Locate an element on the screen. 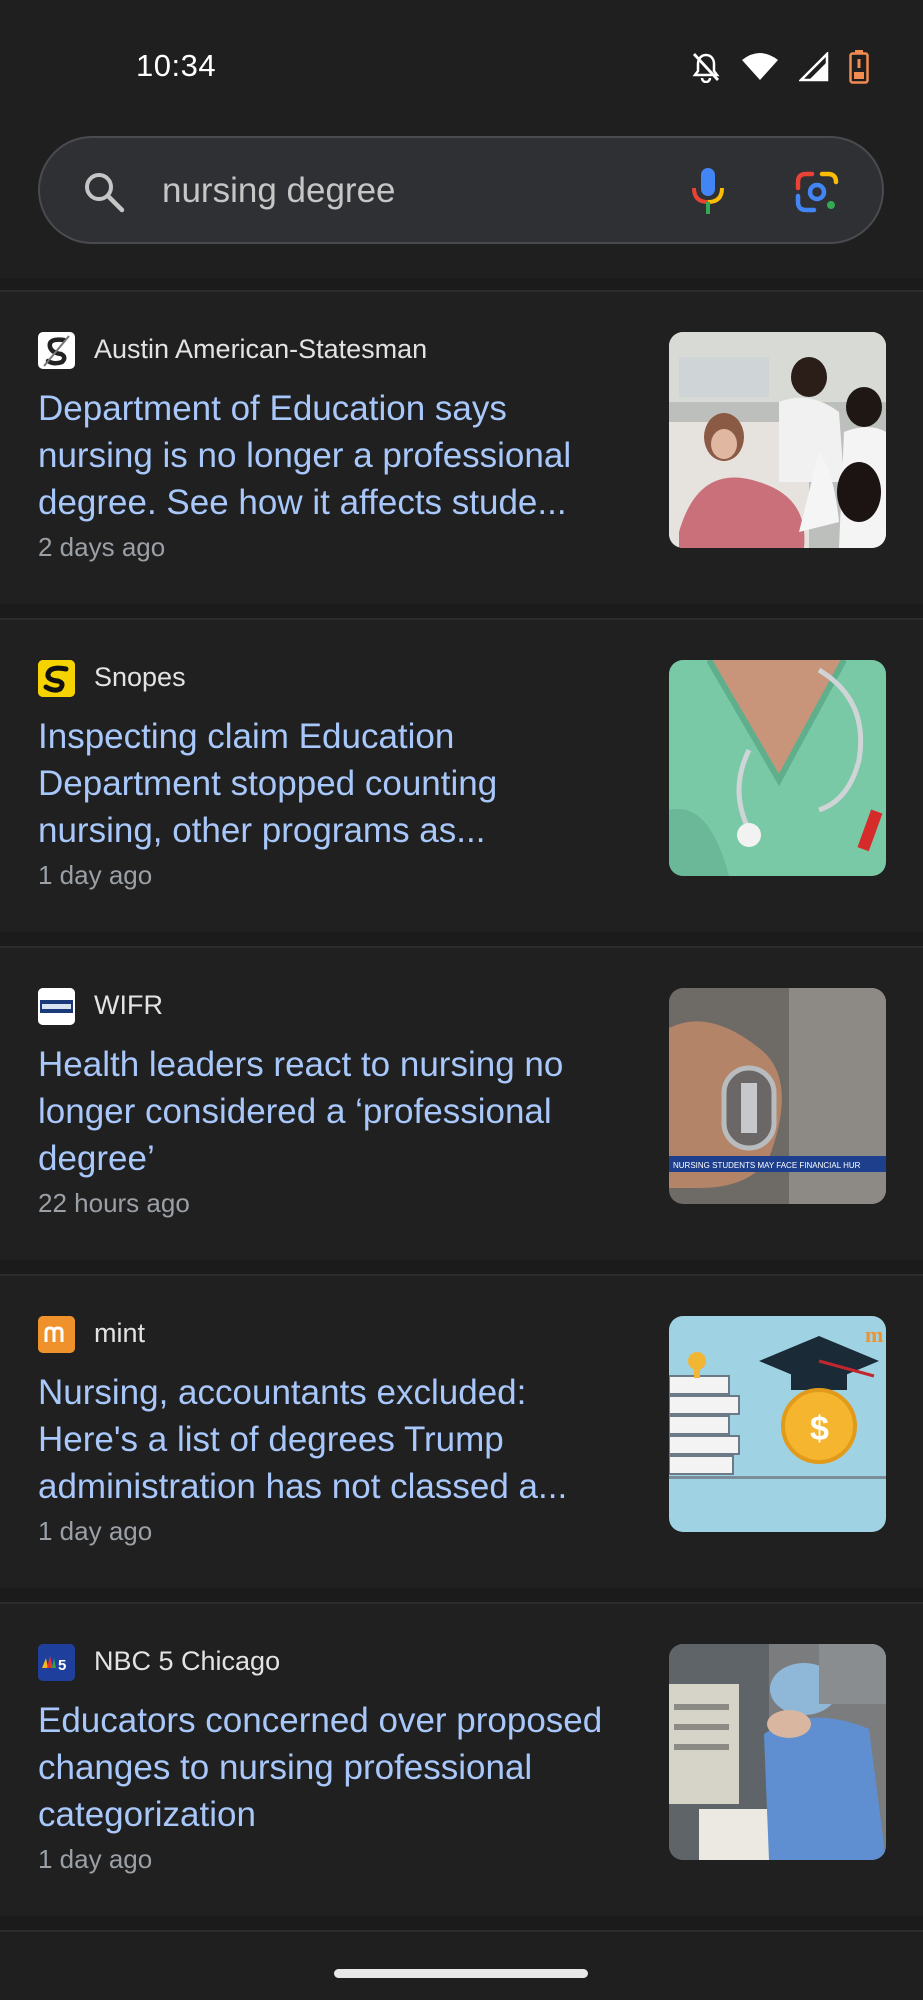  status-bar: 10:34 is located at coordinates (461, 65).